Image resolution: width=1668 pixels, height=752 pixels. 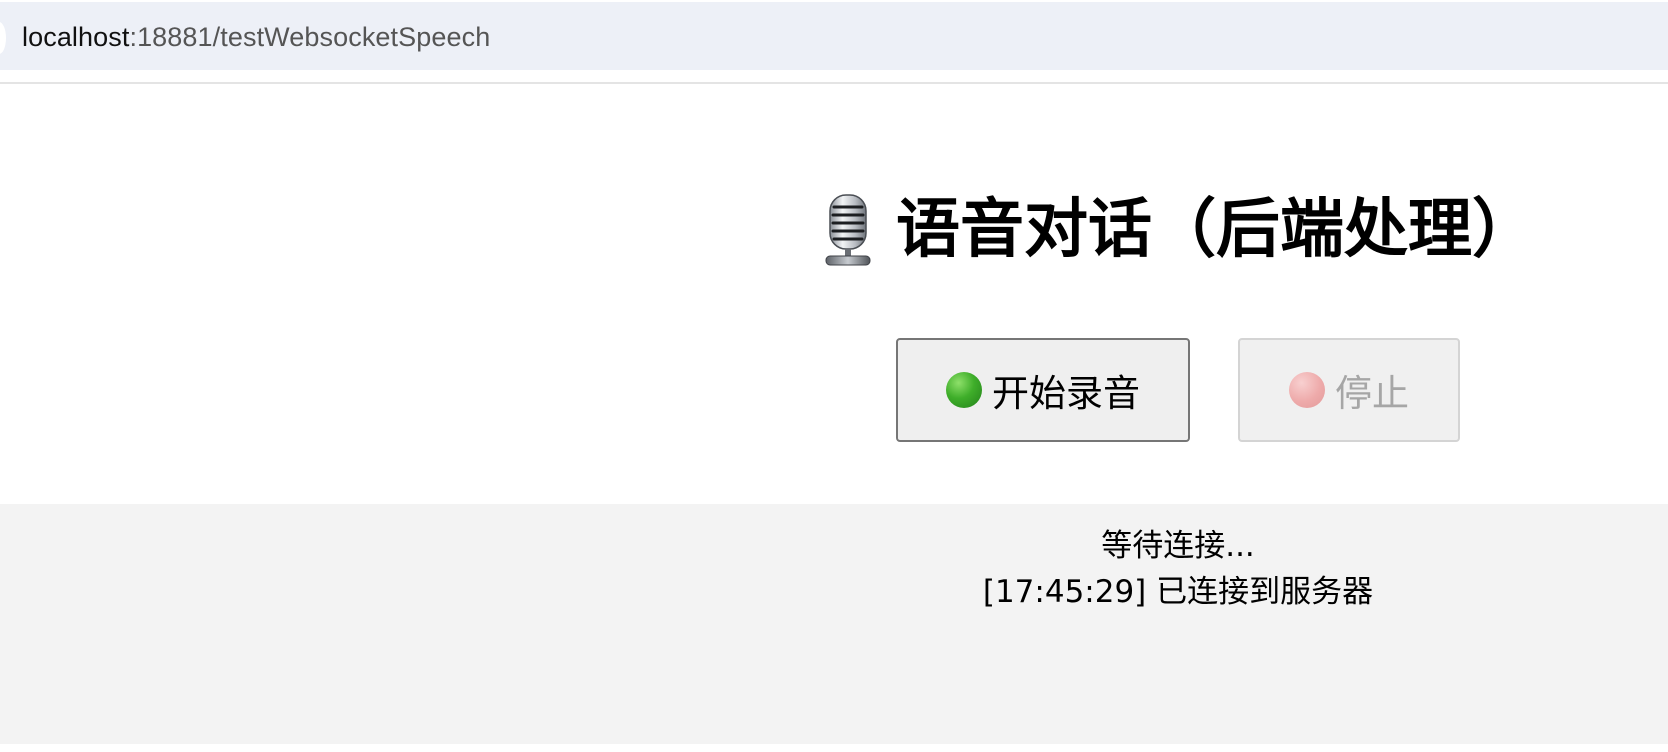 What do you see at coordinates (848, 230) in the screenshot?
I see `studio-microphone-icon` at bounding box center [848, 230].